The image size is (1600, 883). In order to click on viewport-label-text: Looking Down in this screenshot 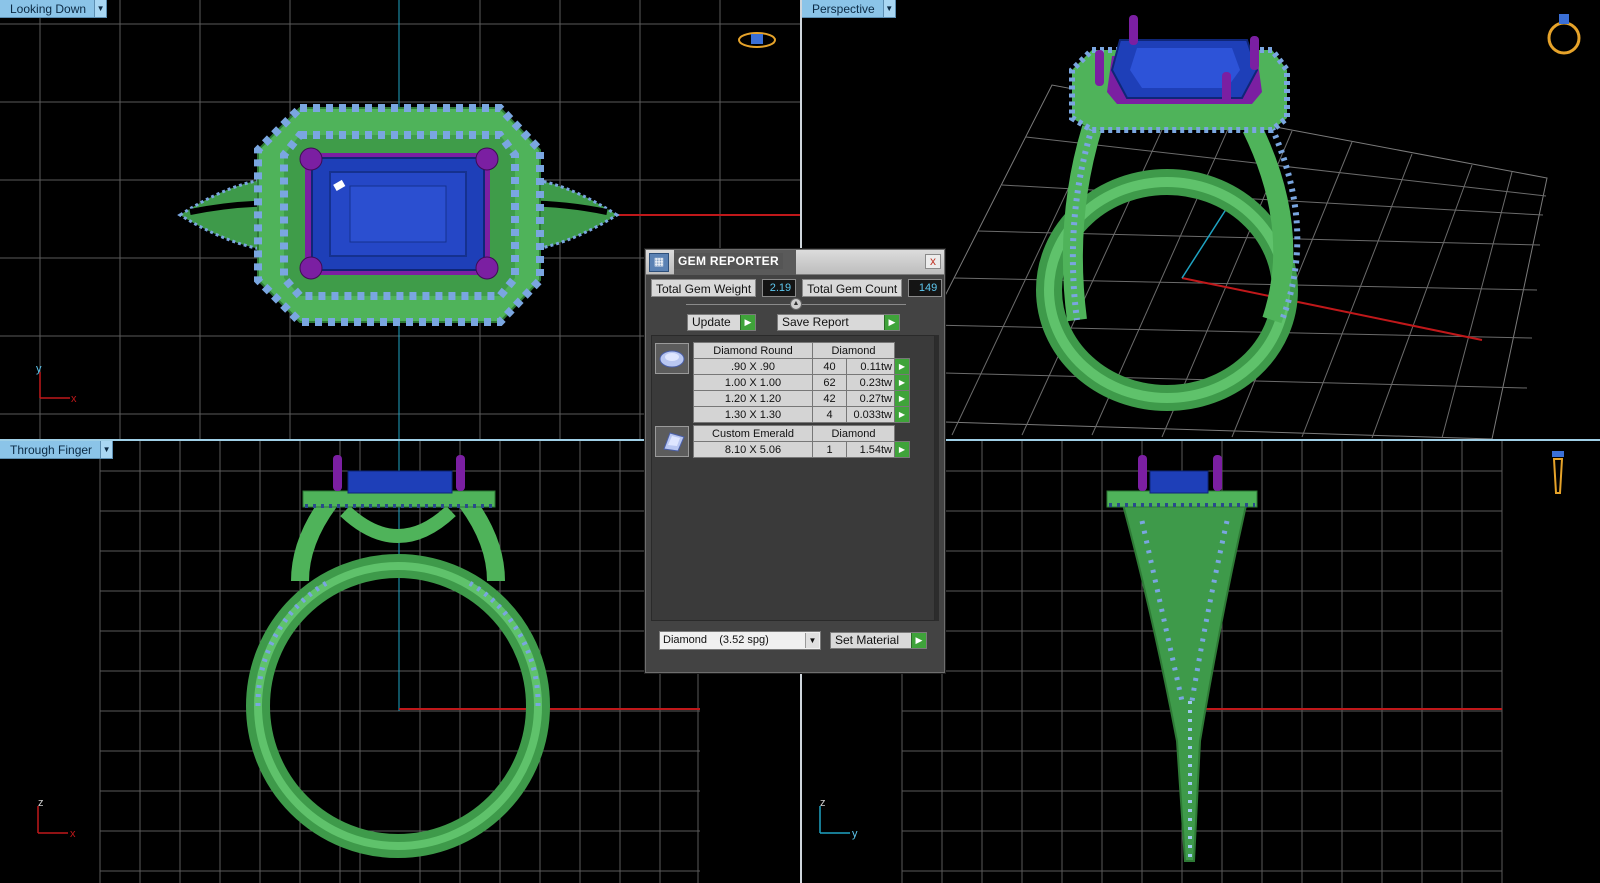, I will do `click(47, 8)`.